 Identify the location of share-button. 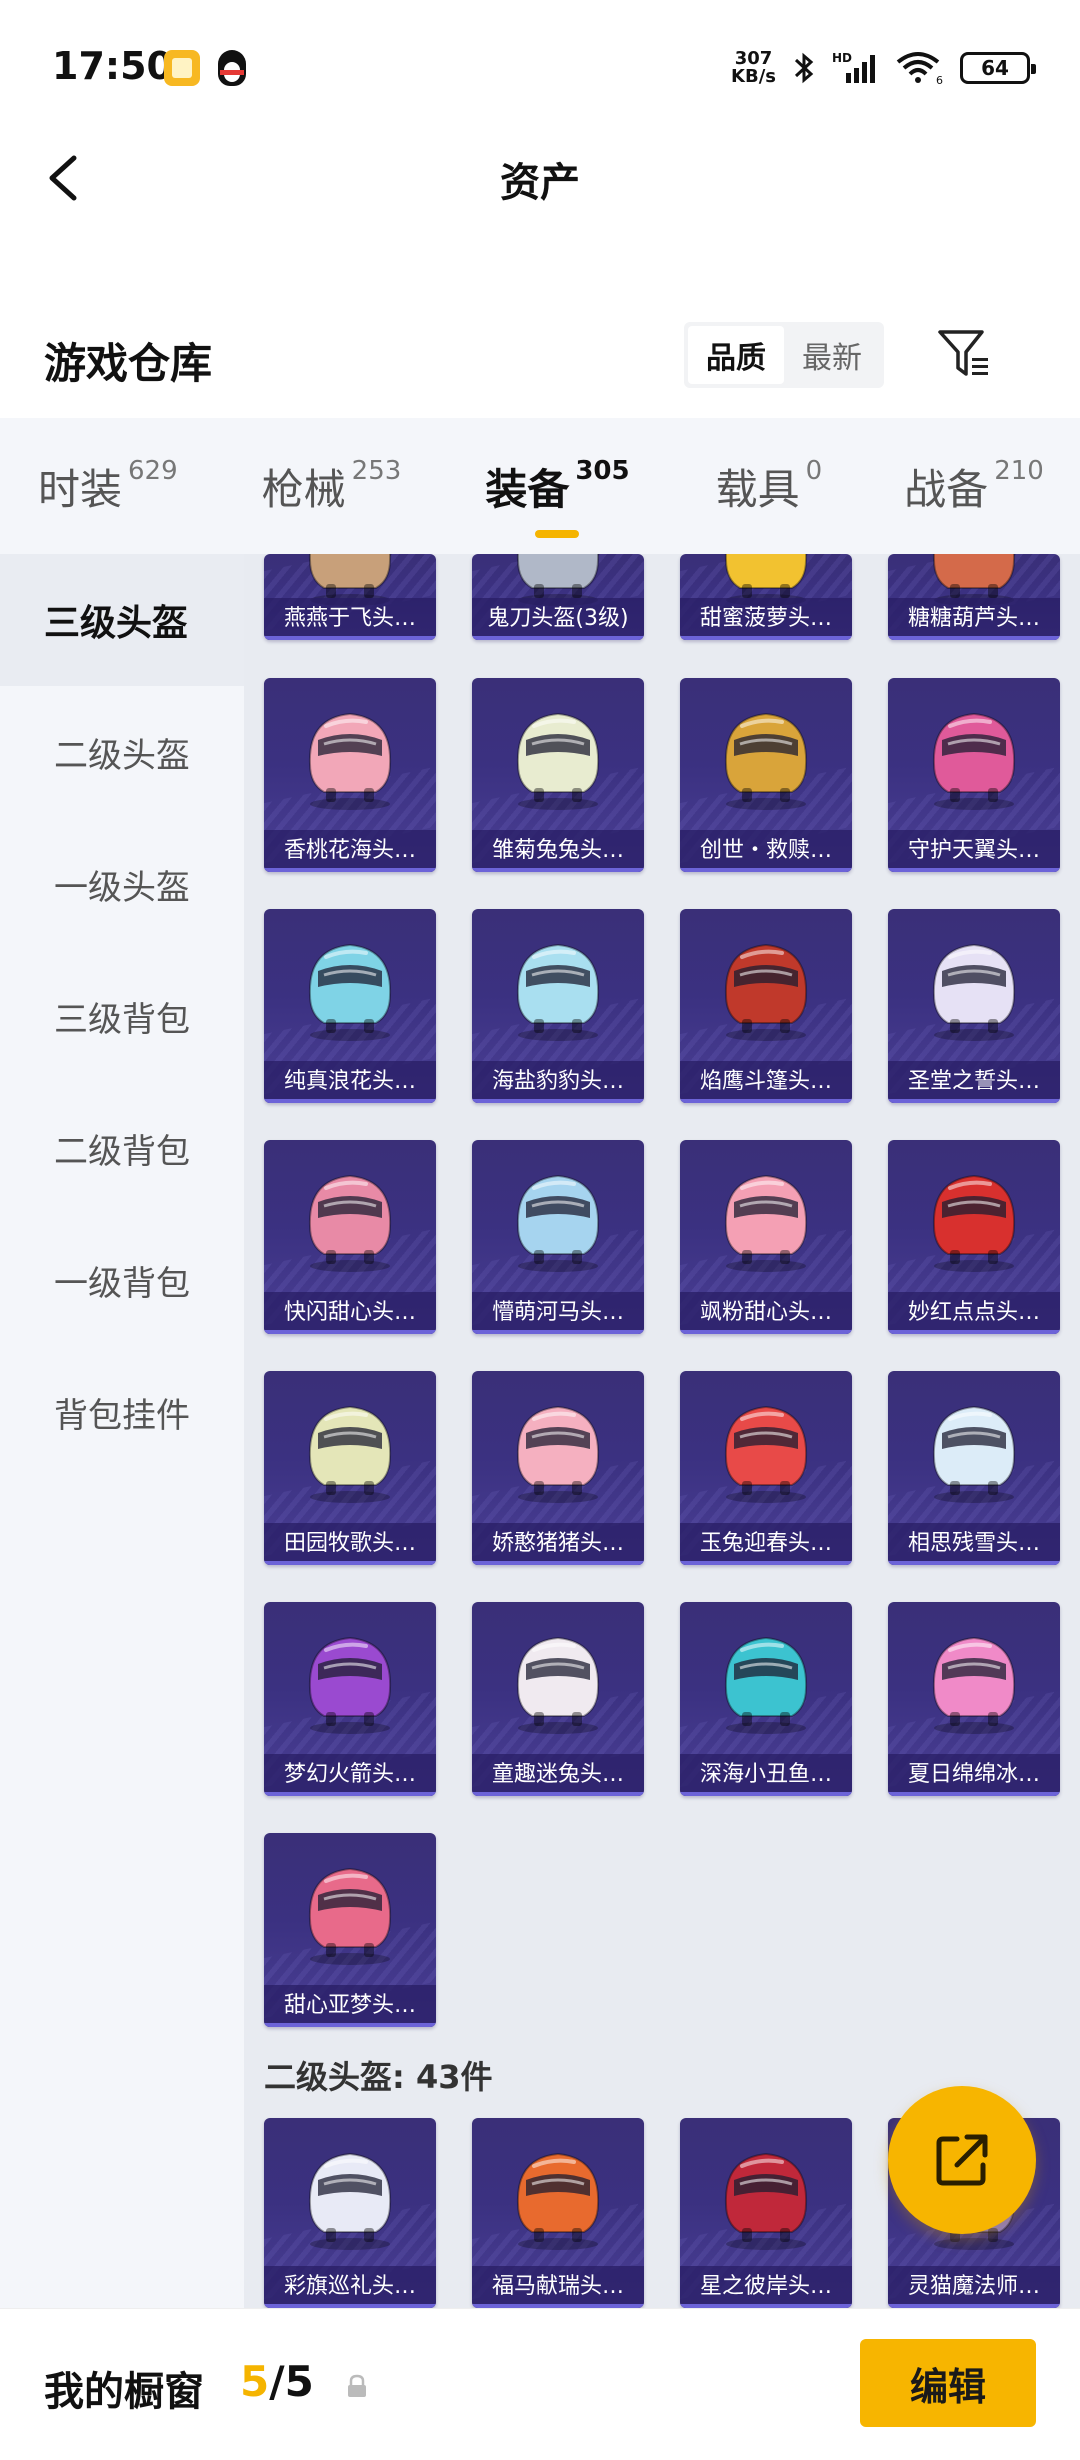
(962, 2160).